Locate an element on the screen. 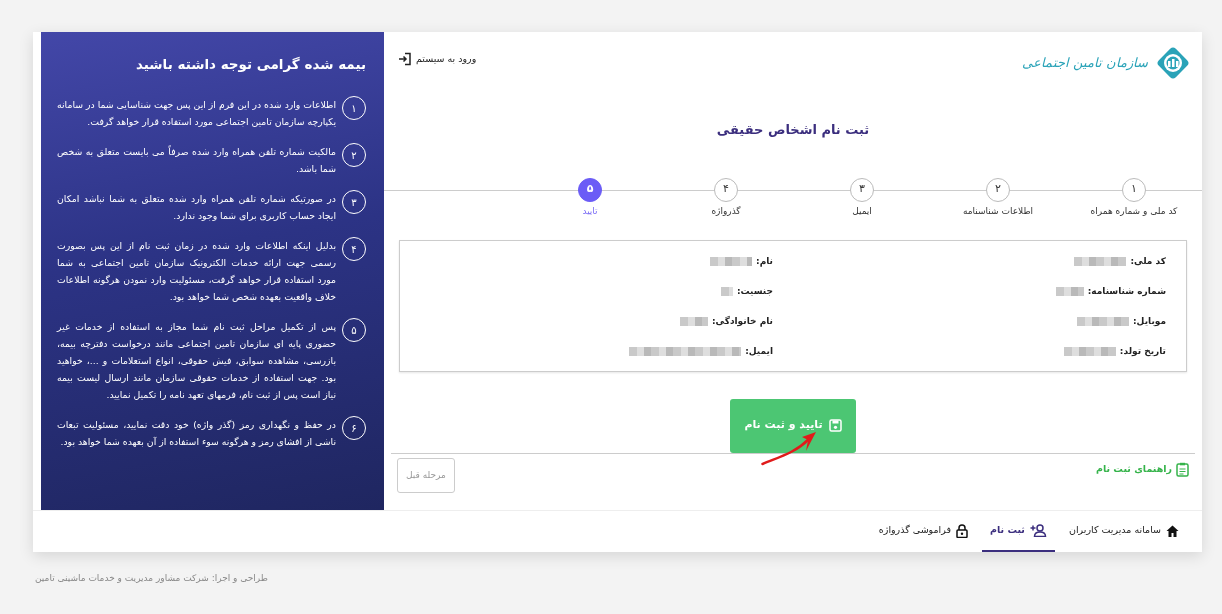 Image resolution: width=1222 pixels, height=614 pixels. field-label: جنسیت: is located at coordinates (754, 291).